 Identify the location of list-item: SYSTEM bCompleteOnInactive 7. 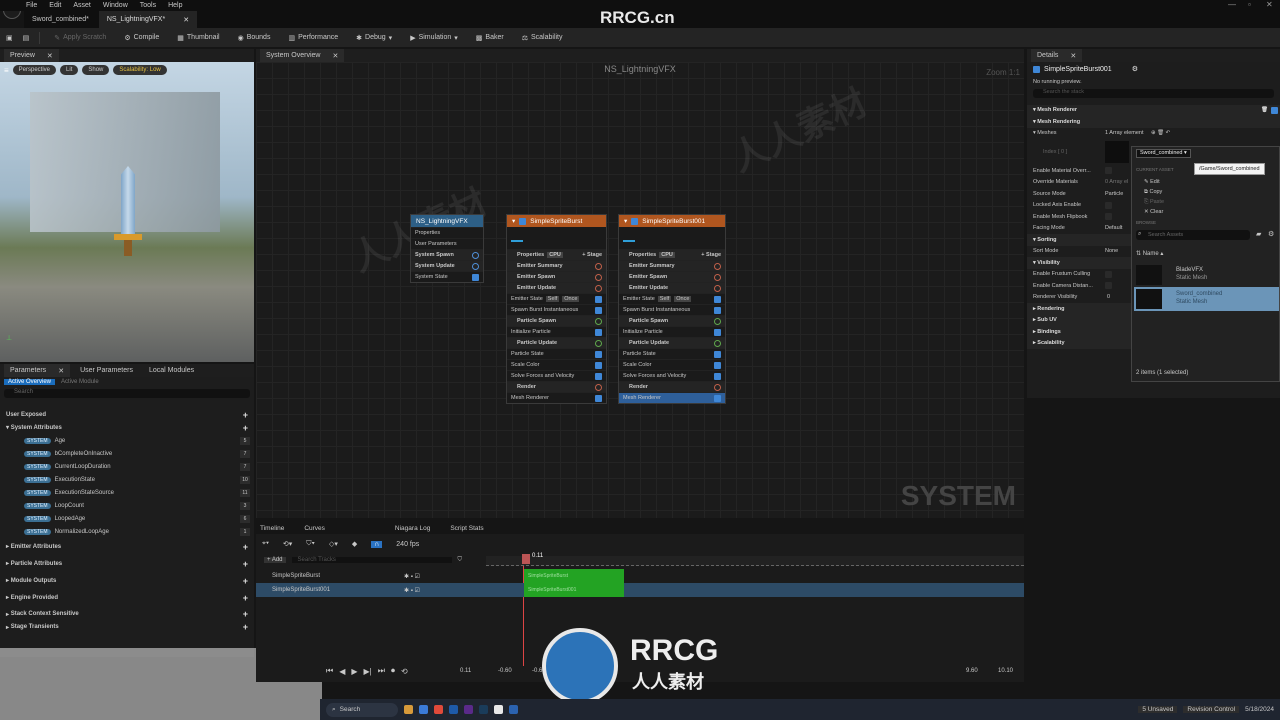
(127, 453).